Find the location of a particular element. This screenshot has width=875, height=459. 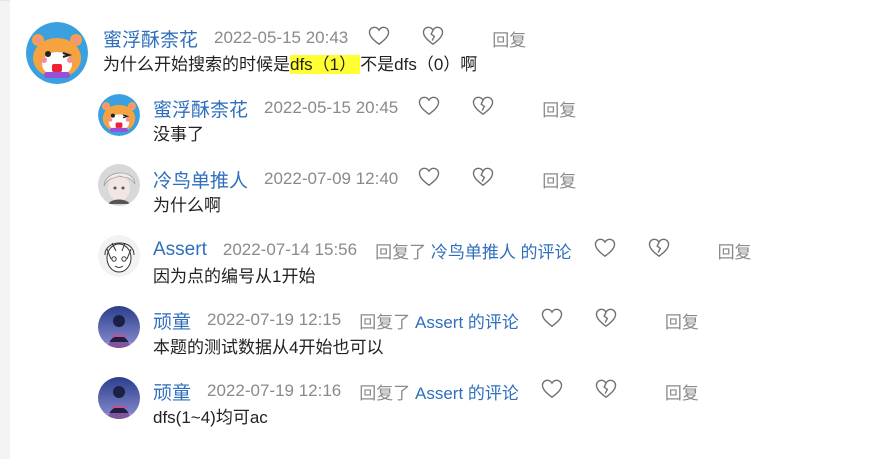

body-text-segment: 为什么啊 is located at coordinates (187, 205).